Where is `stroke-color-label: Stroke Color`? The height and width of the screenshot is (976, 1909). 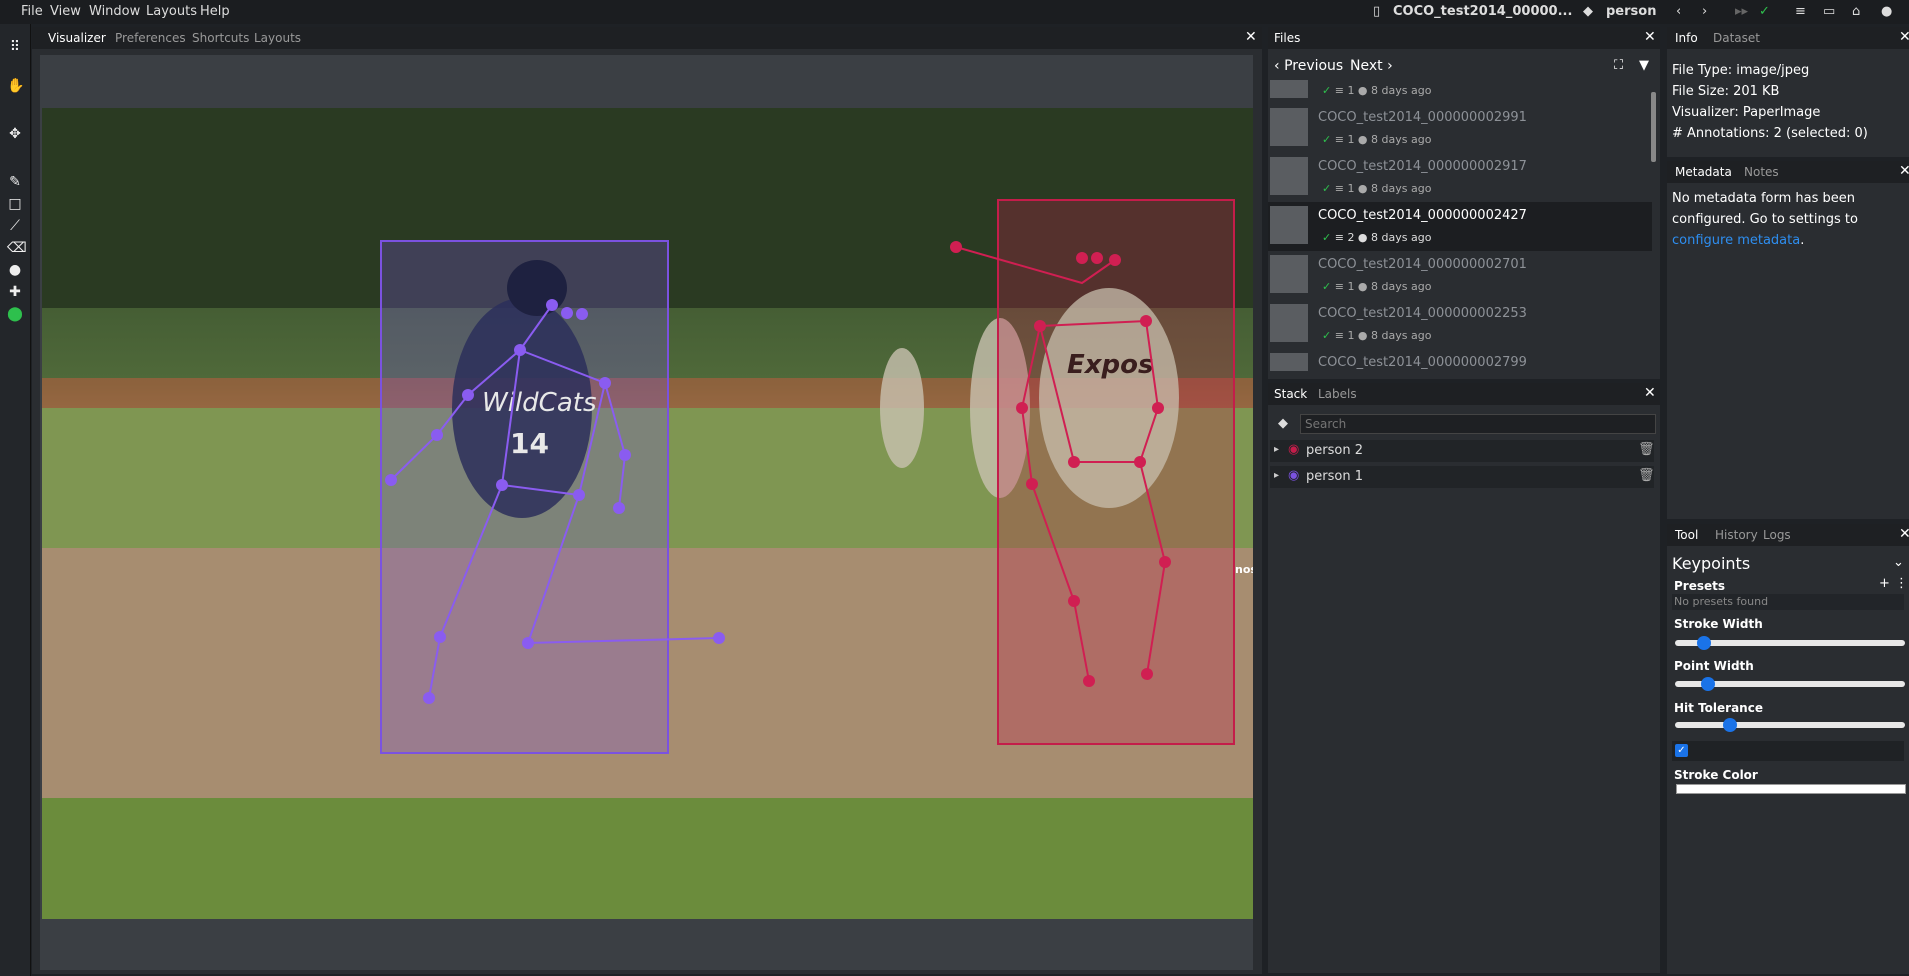 stroke-color-label: Stroke Color is located at coordinates (1716, 775).